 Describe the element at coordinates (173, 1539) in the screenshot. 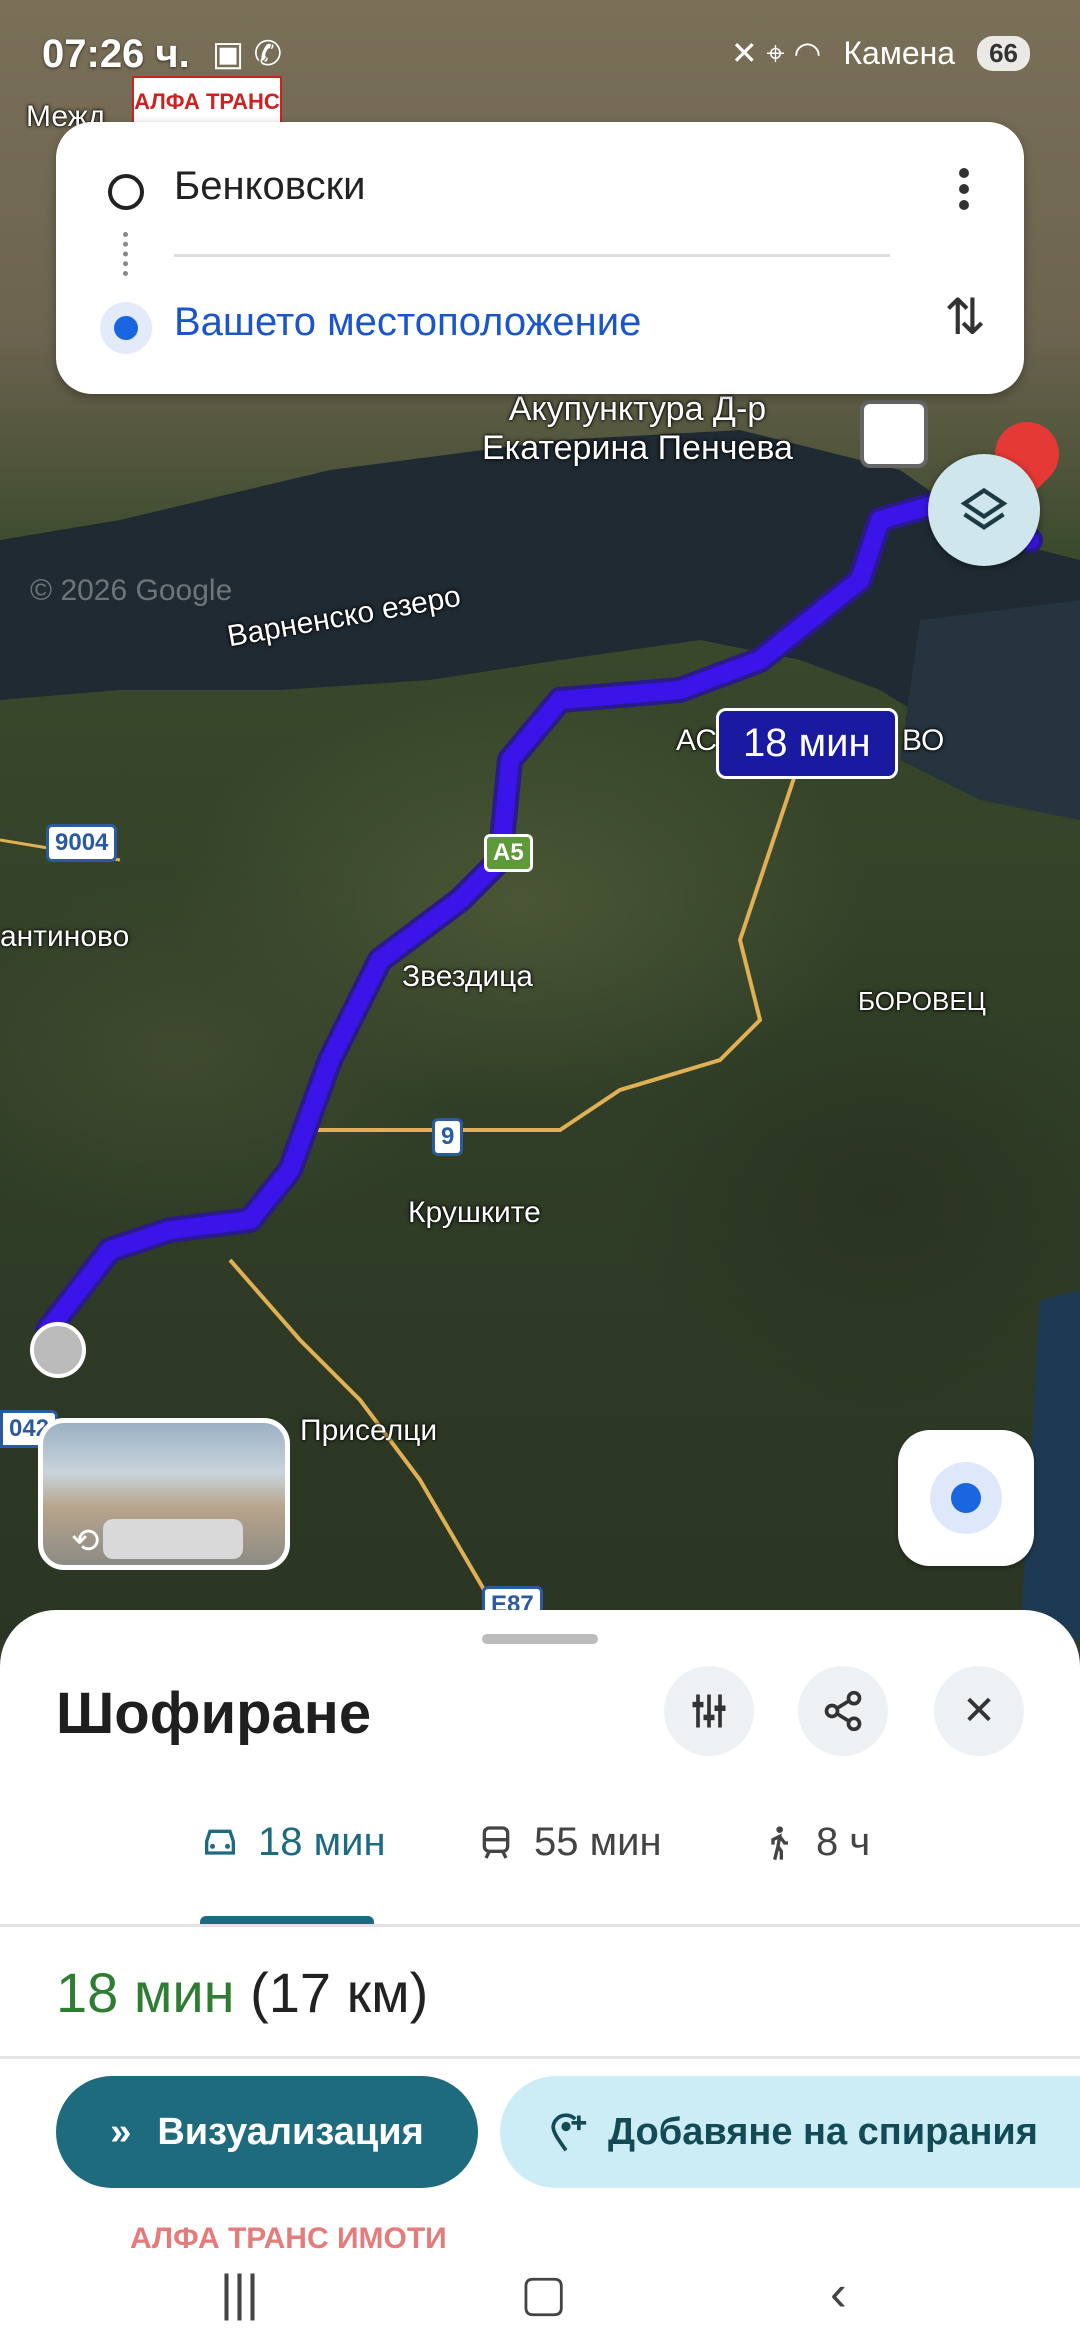

I see `street-view-car` at that location.